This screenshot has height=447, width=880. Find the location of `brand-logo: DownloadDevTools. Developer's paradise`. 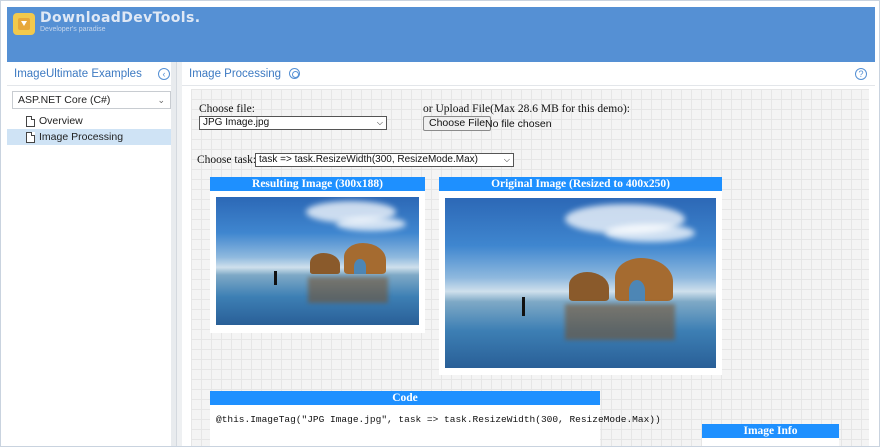

brand-logo: DownloadDevTools. Developer's paradise is located at coordinates (106, 23).